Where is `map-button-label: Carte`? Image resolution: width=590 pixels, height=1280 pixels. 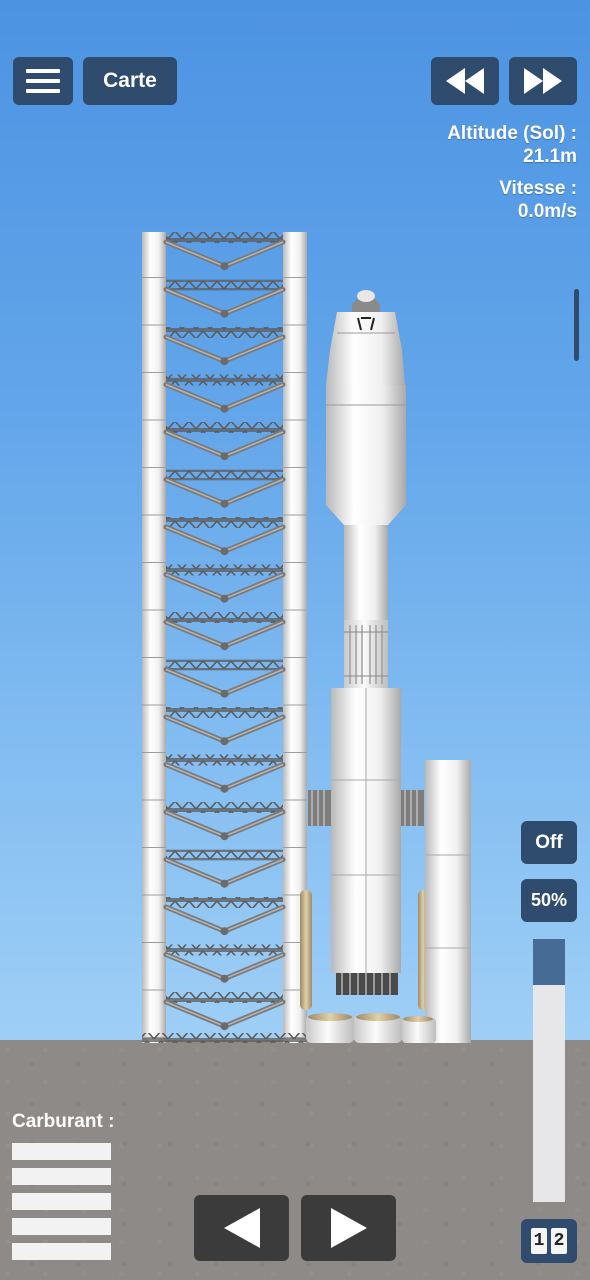 map-button-label: Carte is located at coordinates (130, 80).